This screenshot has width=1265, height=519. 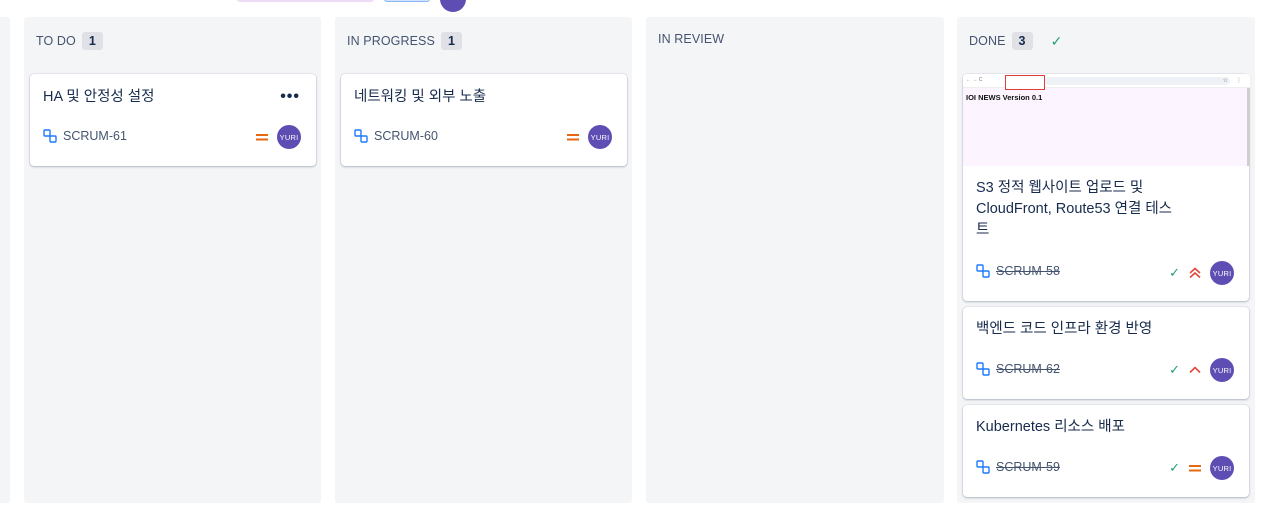 What do you see at coordinates (391, 41) in the screenshot?
I see `column-title: IN PROGRESS` at bounding box center [391, 41].